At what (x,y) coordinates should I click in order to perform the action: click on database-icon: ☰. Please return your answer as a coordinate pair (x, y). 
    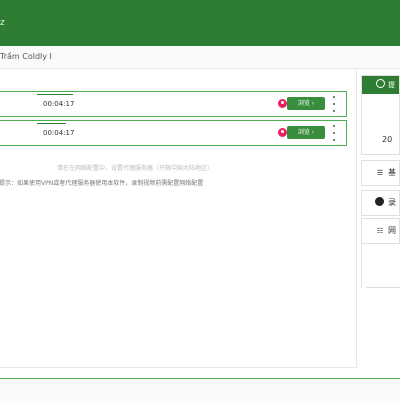
    Looking at the image, I should click on (380, 173).